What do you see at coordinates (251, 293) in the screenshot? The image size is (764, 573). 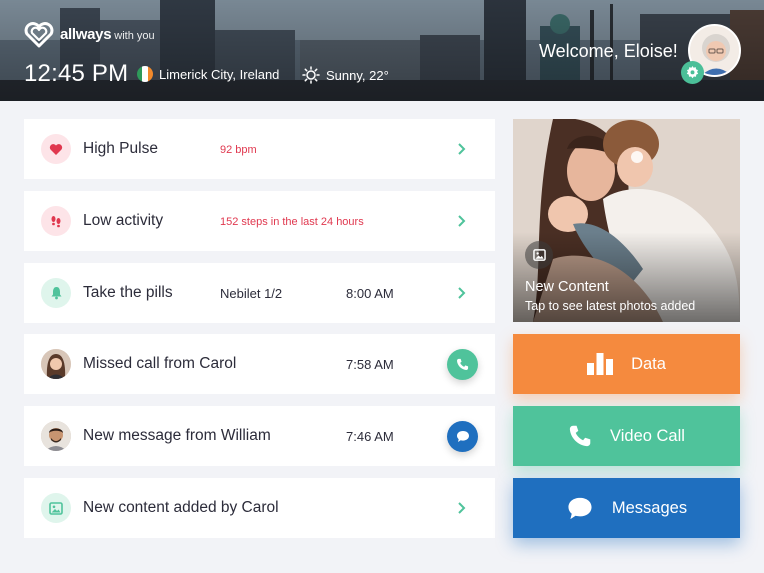 I see `medication-name: Nebilet 1/2` at bounding box center [251, 293].